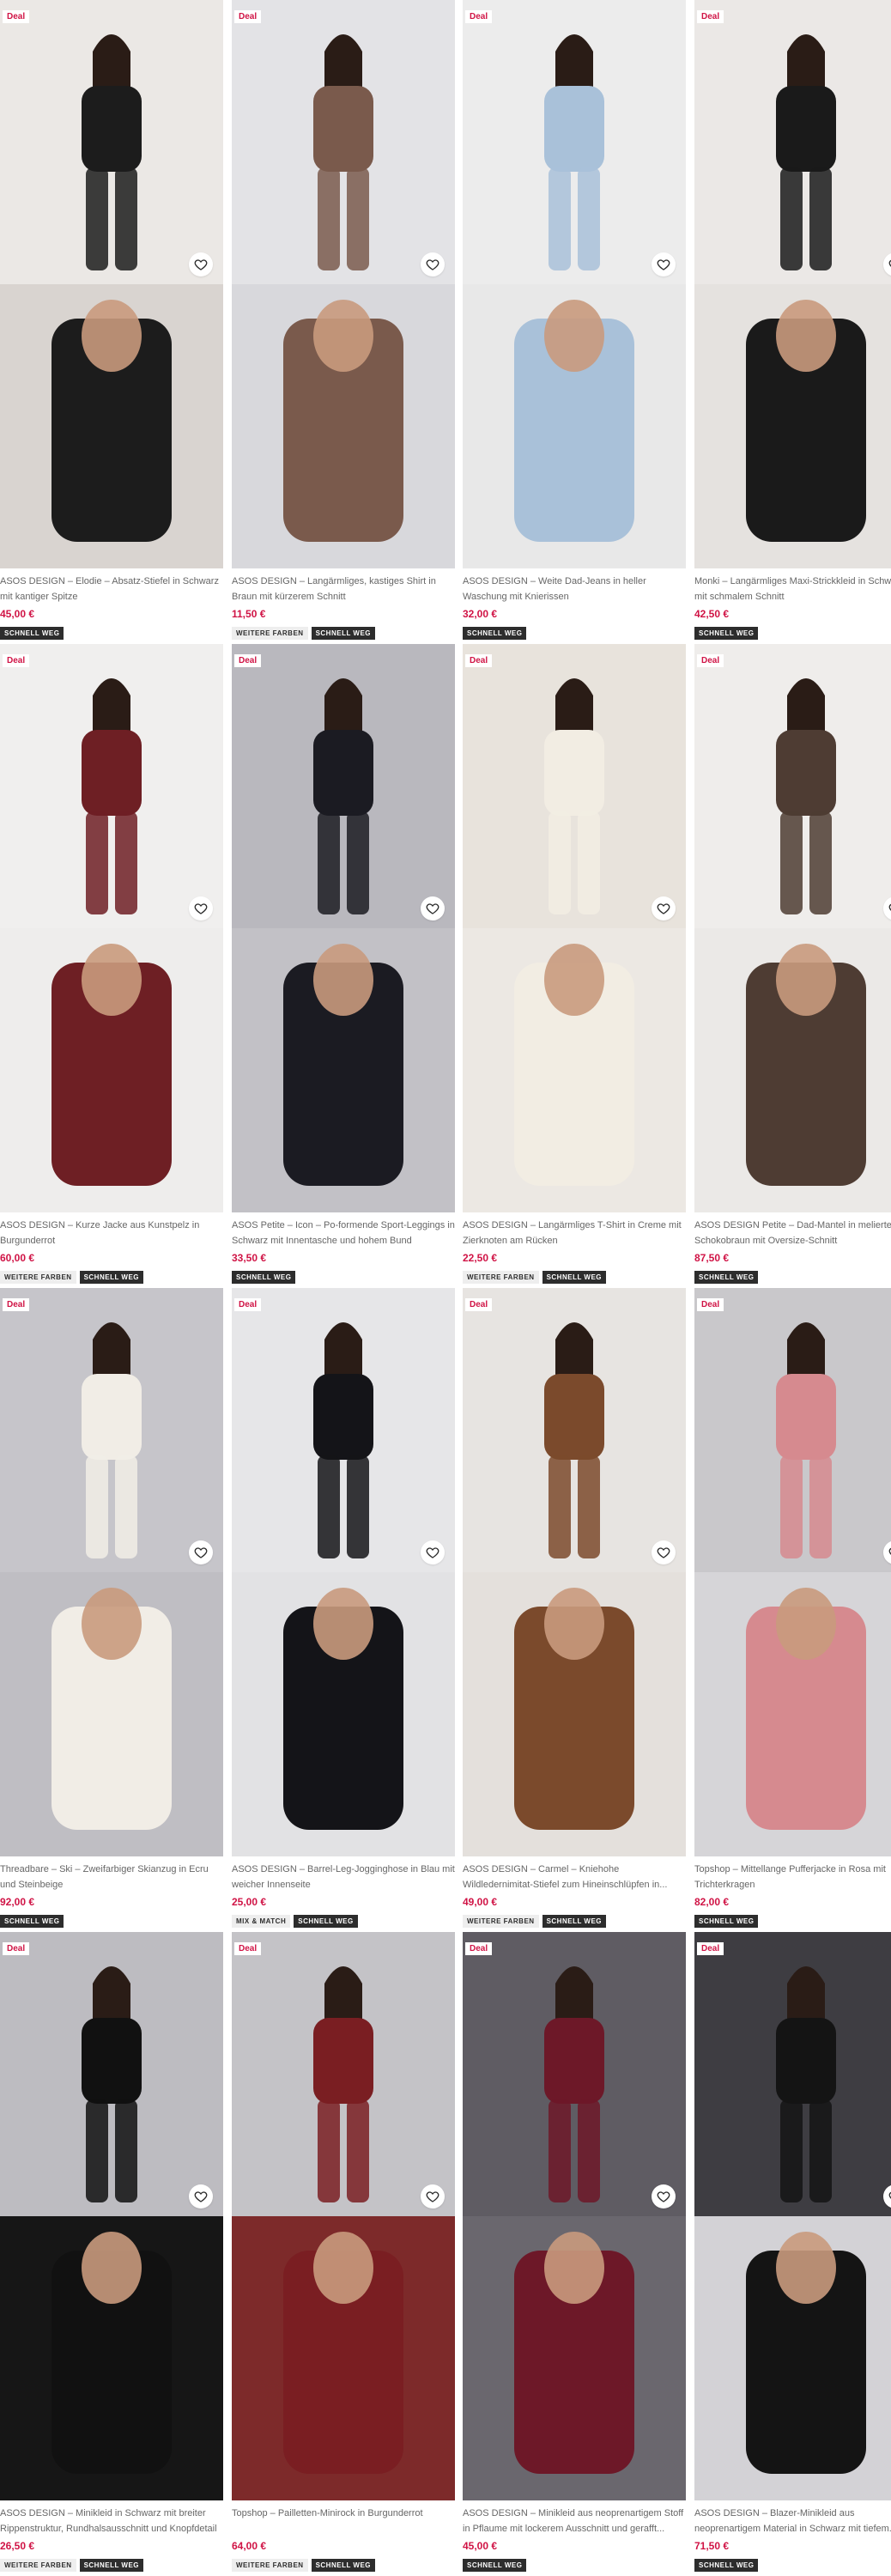 The width and height of the screenshot is (891, 2576). What do you see at coordinates (501, 1922) in the screenshot?
I see `product-tag: WEITERE FARBEN` at bounding box center [501, 1922].